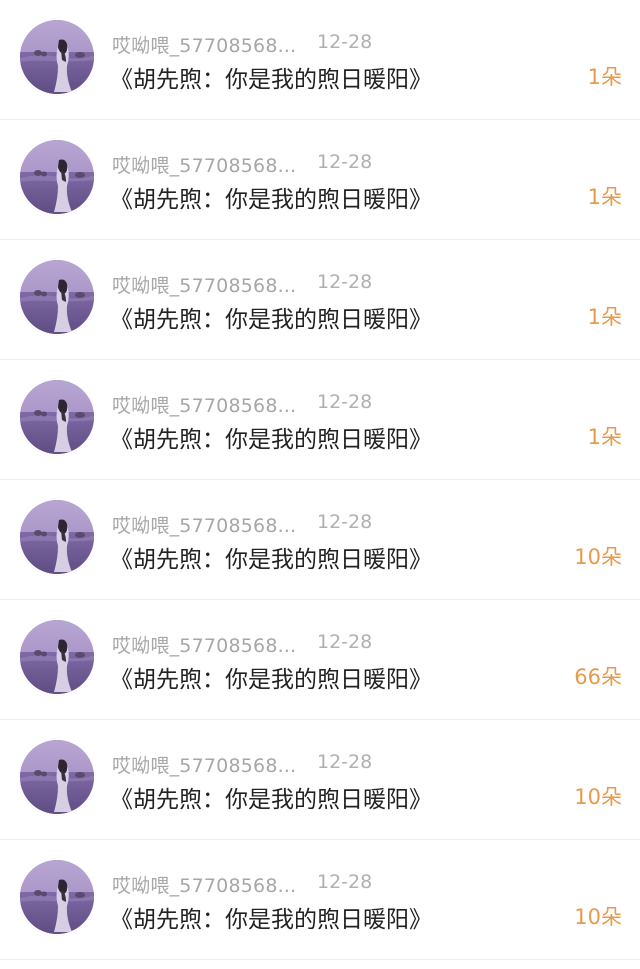  What do you see at coordinates (320, 959) in the screenshot?
I see `divider` at bounding box center [320, 959].